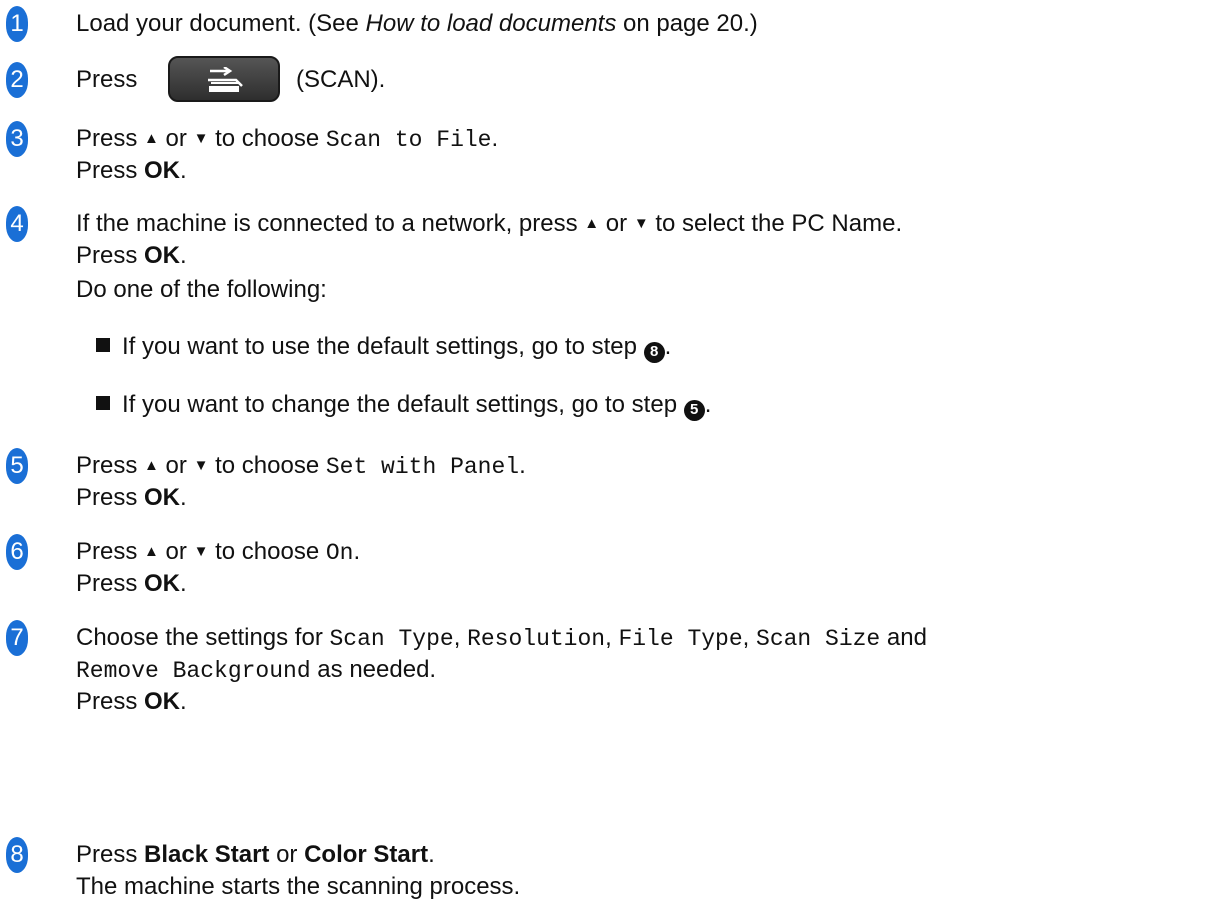 Image resolution: width=1205 pixels, height=923 pixels. What do you see at coordinates (654, 352) in the screenshot?
I see `step-ref-icon: 8` at bounding box center [654, 352].